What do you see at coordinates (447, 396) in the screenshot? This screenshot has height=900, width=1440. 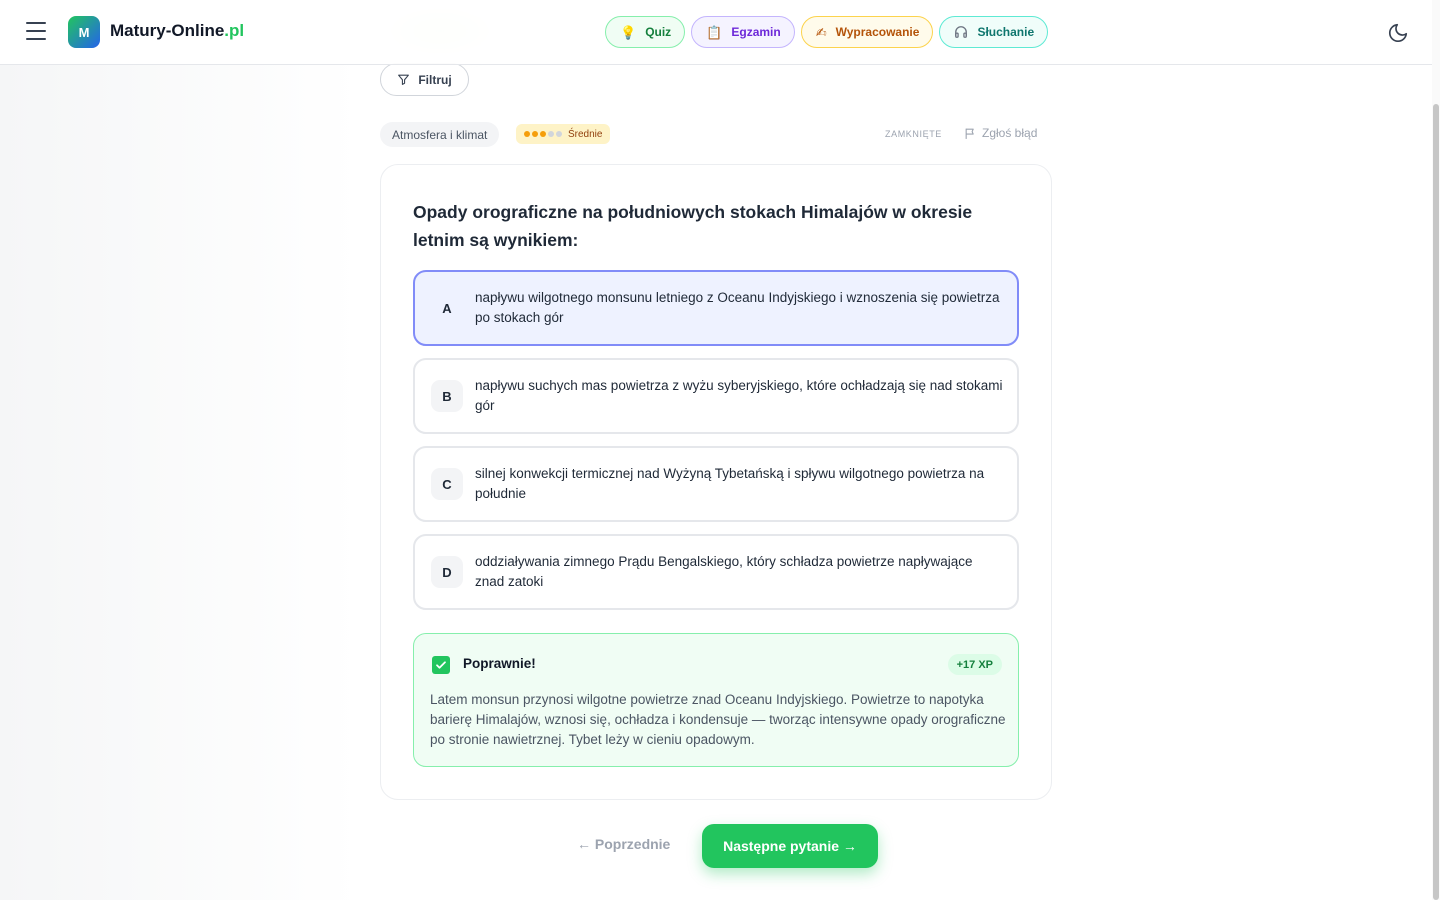 I see `option-letter: B` at bounding box center [447, 396].